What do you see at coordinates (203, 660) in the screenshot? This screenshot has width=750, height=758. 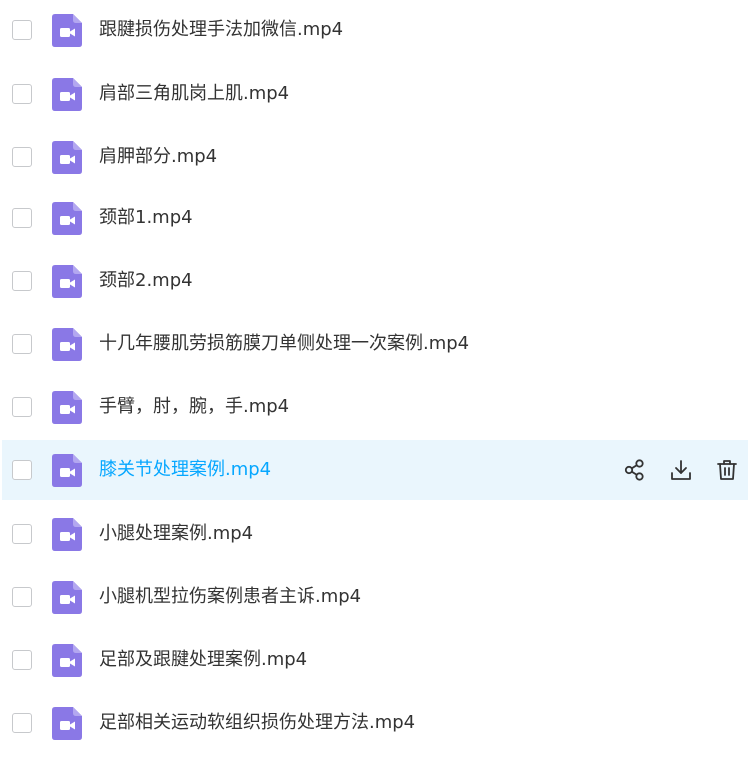 I see `file-name: 足部及跟腱处理案例.mp4` at bounding box center [203, 660].